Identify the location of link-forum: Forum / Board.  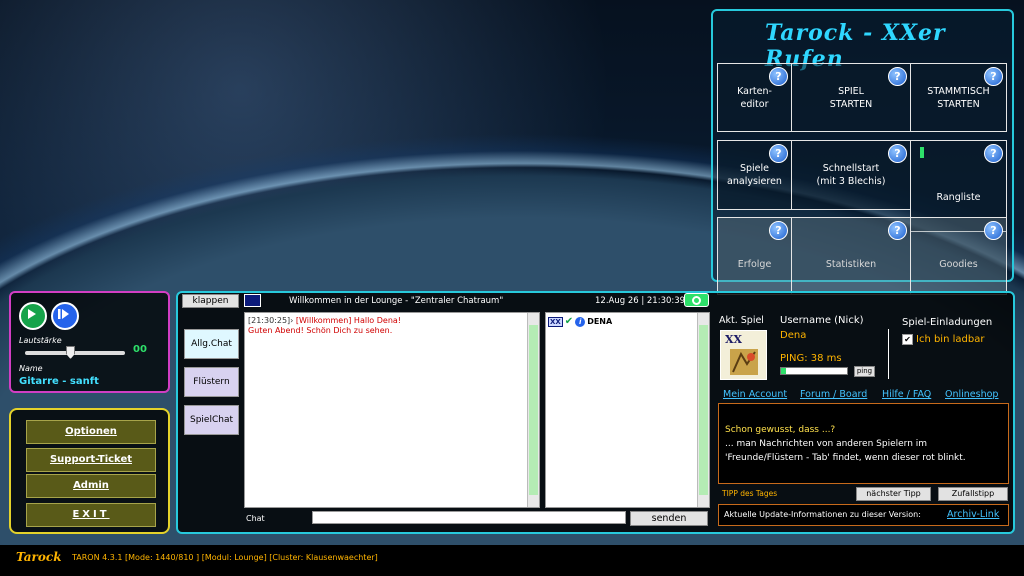
(833, 394).